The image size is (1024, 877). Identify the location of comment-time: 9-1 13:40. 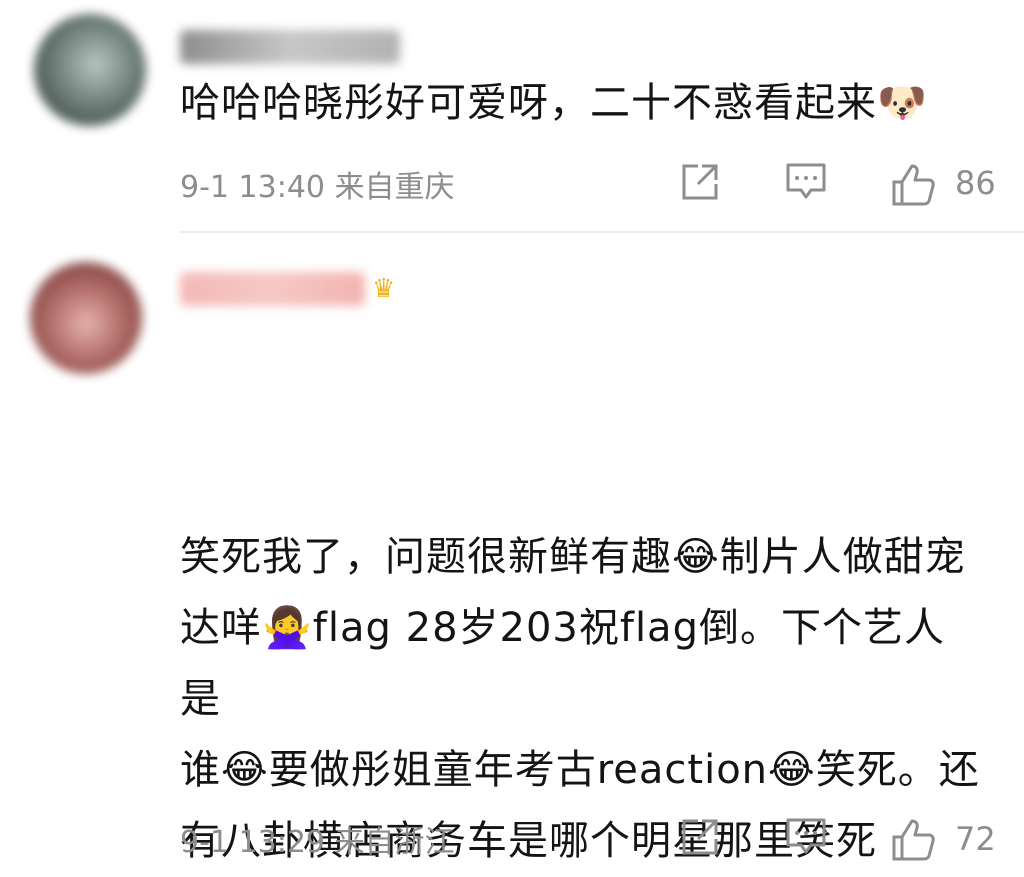
(252, 187).